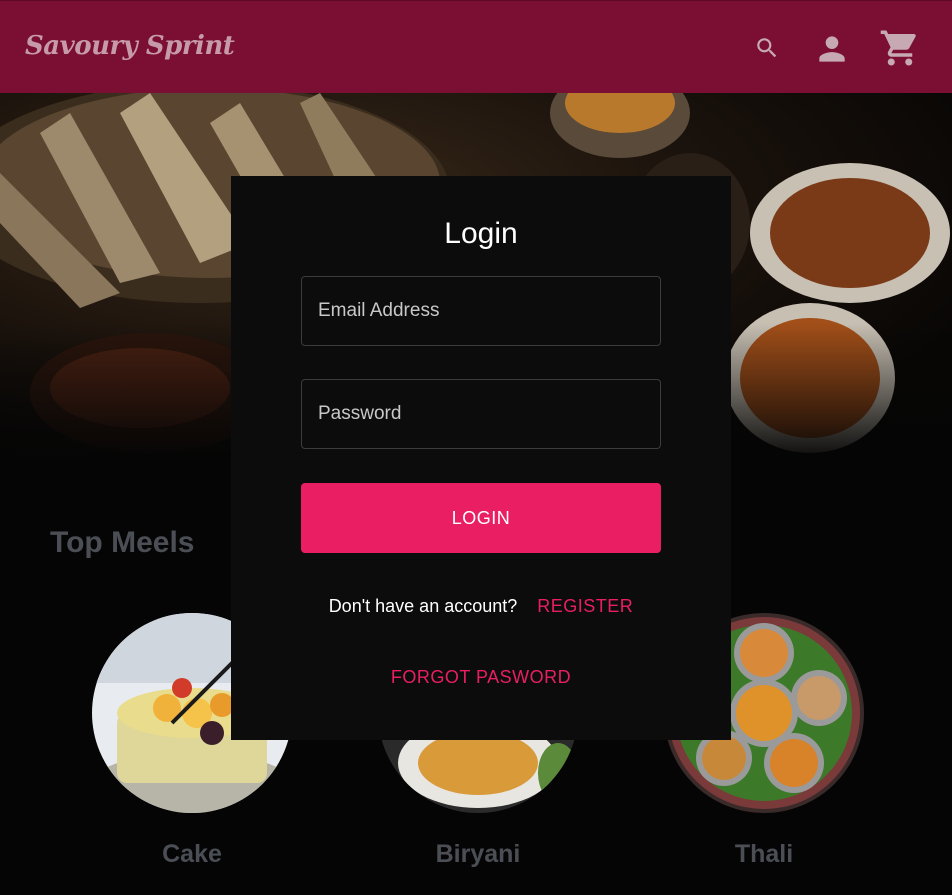  Describe the element at coordinates (122, 542) in the screenshot. I see `section-title-top-meals: Top Meels` at that location.